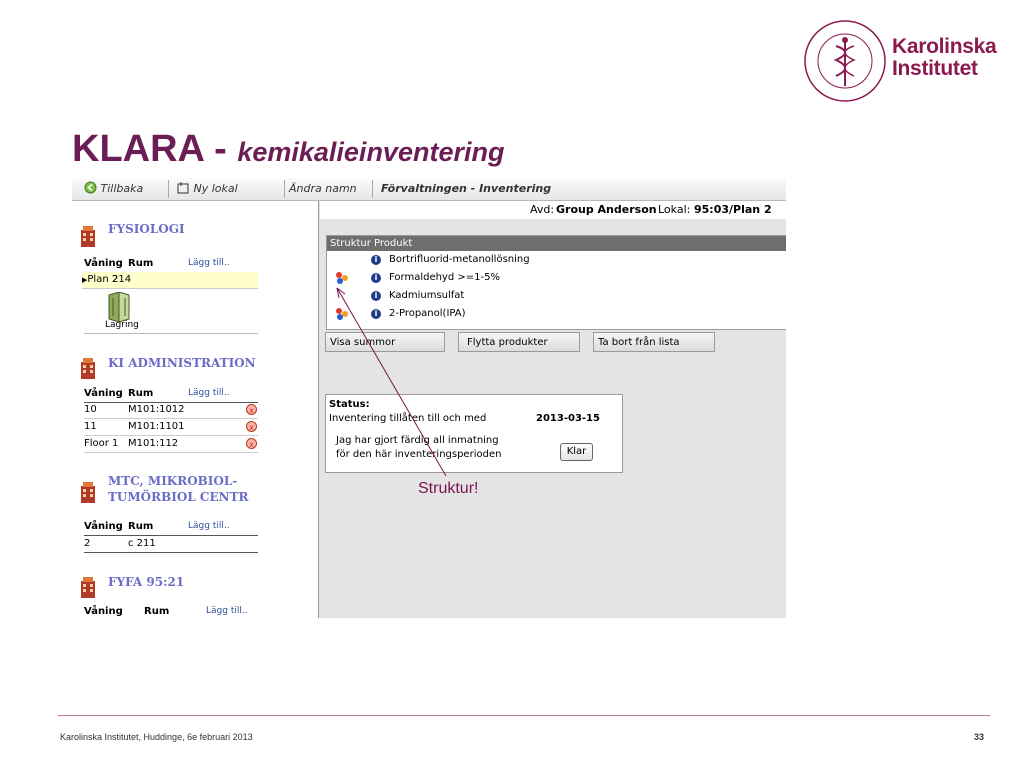  I want to click on section-name-line-2: TUMÖRBIOL CENTR, so click(178, 497).